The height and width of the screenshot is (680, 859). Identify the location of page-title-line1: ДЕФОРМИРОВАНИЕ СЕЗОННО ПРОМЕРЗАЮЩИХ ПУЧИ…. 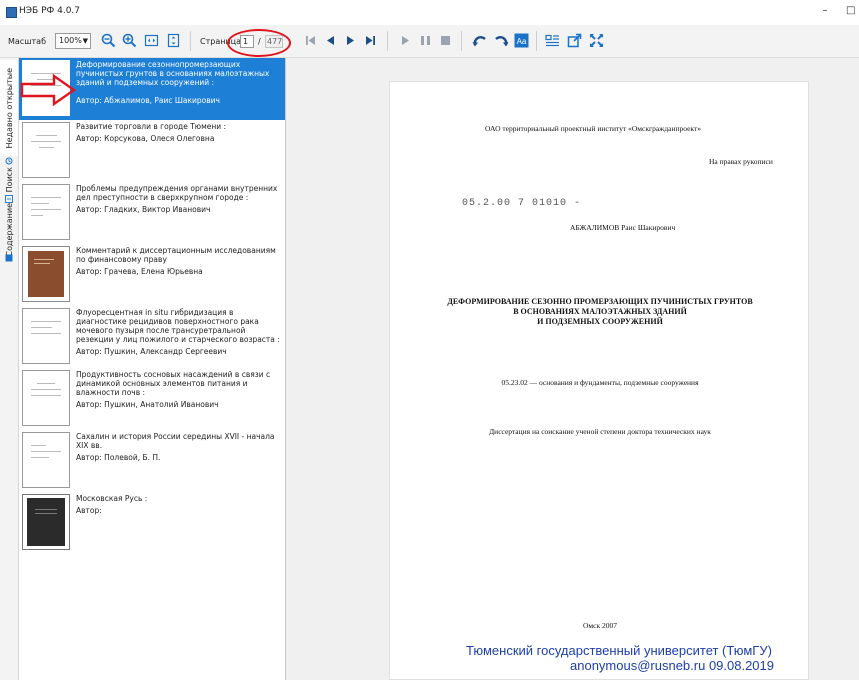
(600, 301).